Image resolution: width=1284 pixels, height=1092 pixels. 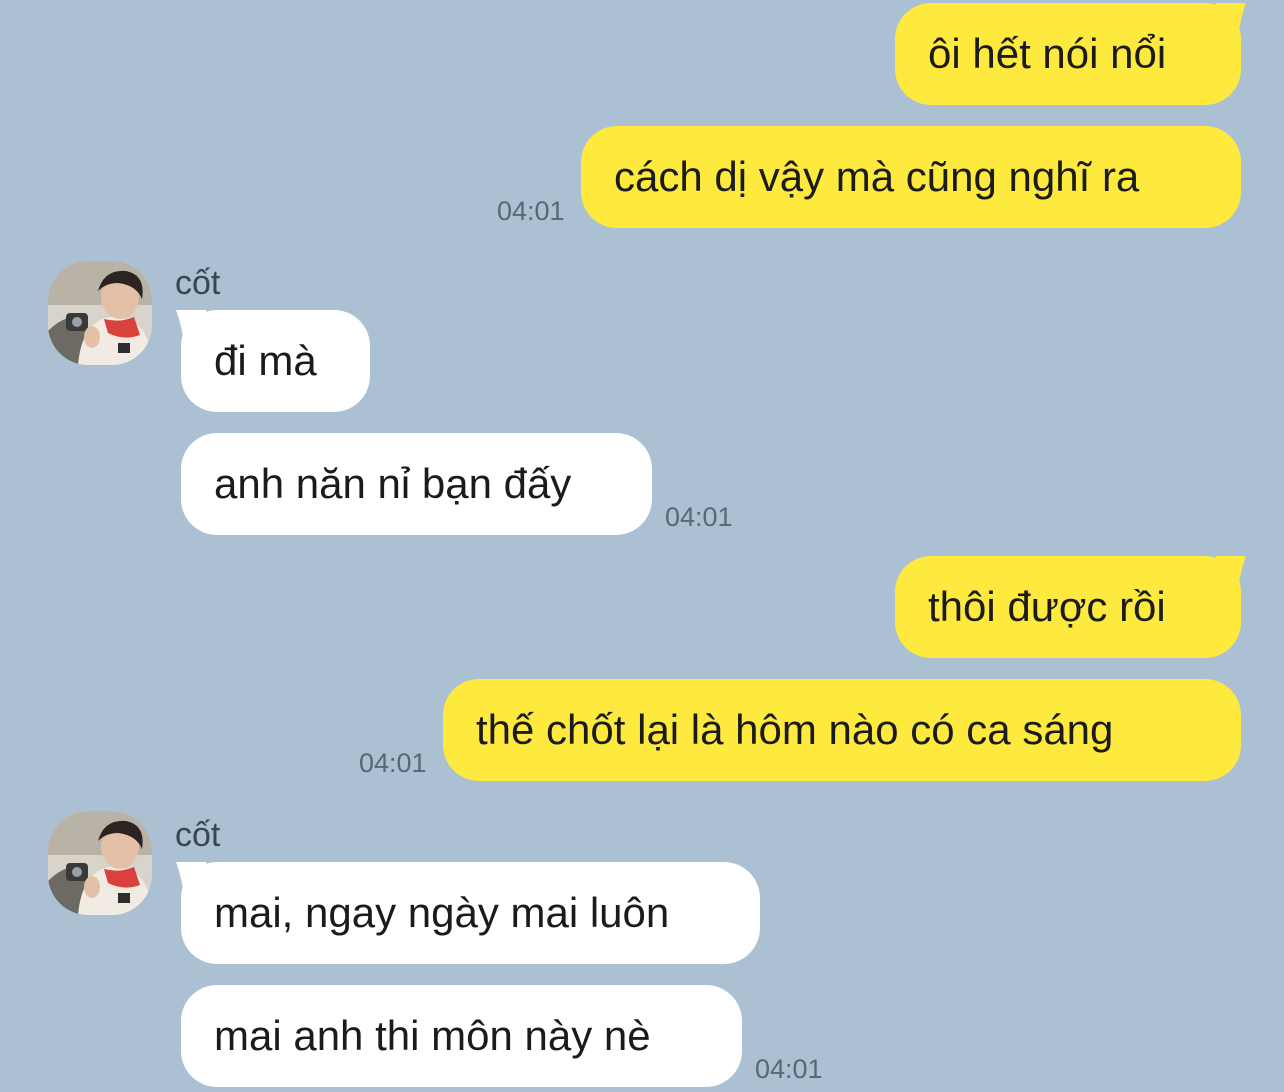 I want to click on outgoing-message-bubble: ôi hết nói nổi, so click(x=1068, y=54).